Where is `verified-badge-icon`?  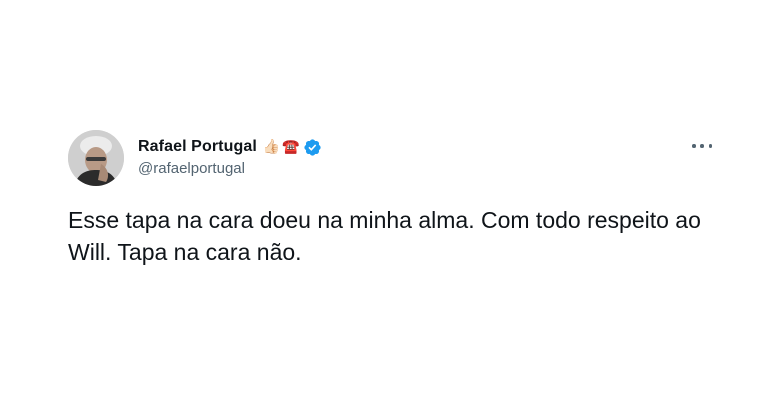
verified-badge-icon is located at coordinates (312, 147).